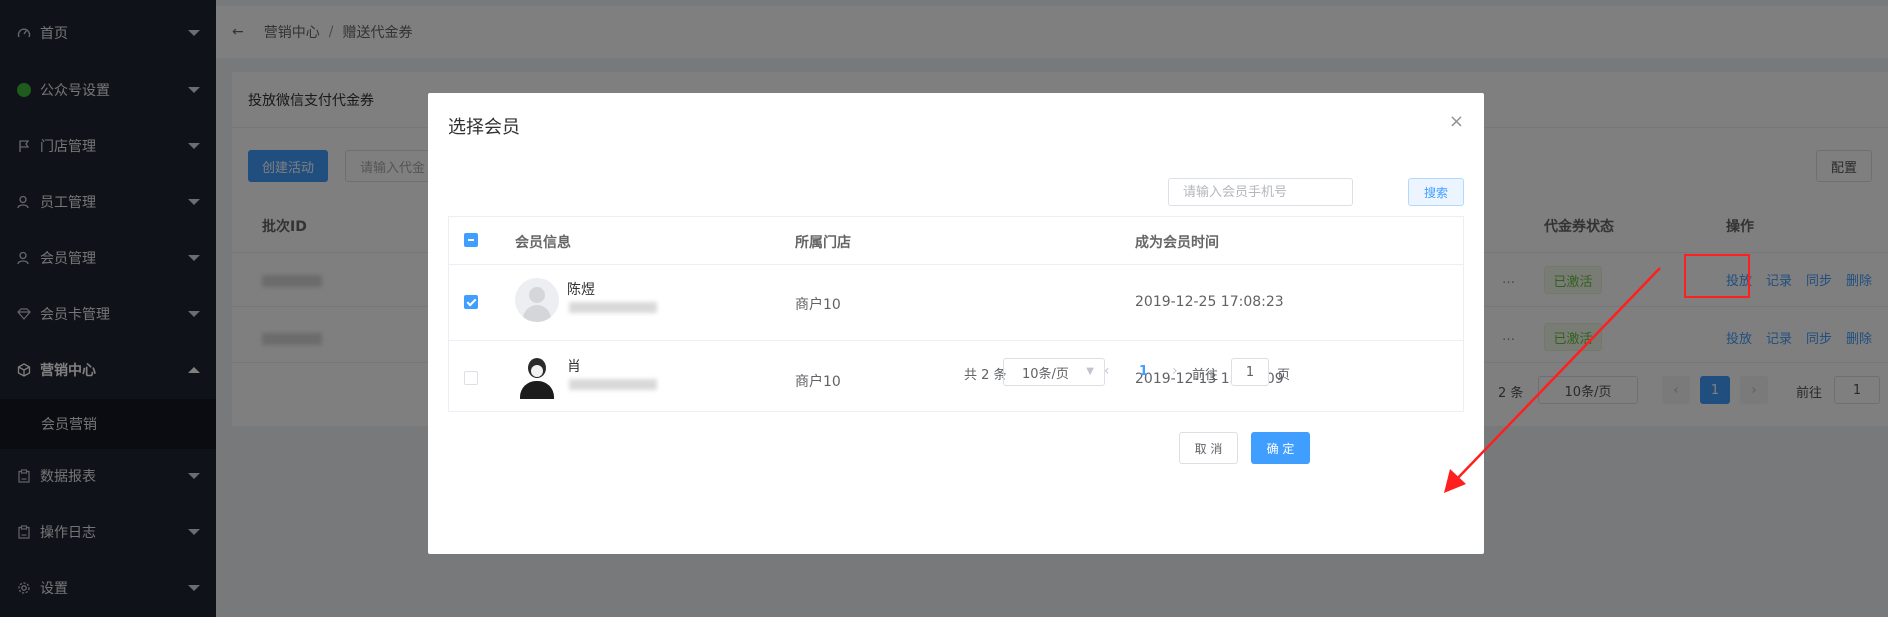 This screenshot has width=1888, height=617. What do you see at coordinates (956, 380) in the screenshot?
I see `table-row: 肖 商户10 2019-12-13 15:56:09` at bounding box center [956, 380].